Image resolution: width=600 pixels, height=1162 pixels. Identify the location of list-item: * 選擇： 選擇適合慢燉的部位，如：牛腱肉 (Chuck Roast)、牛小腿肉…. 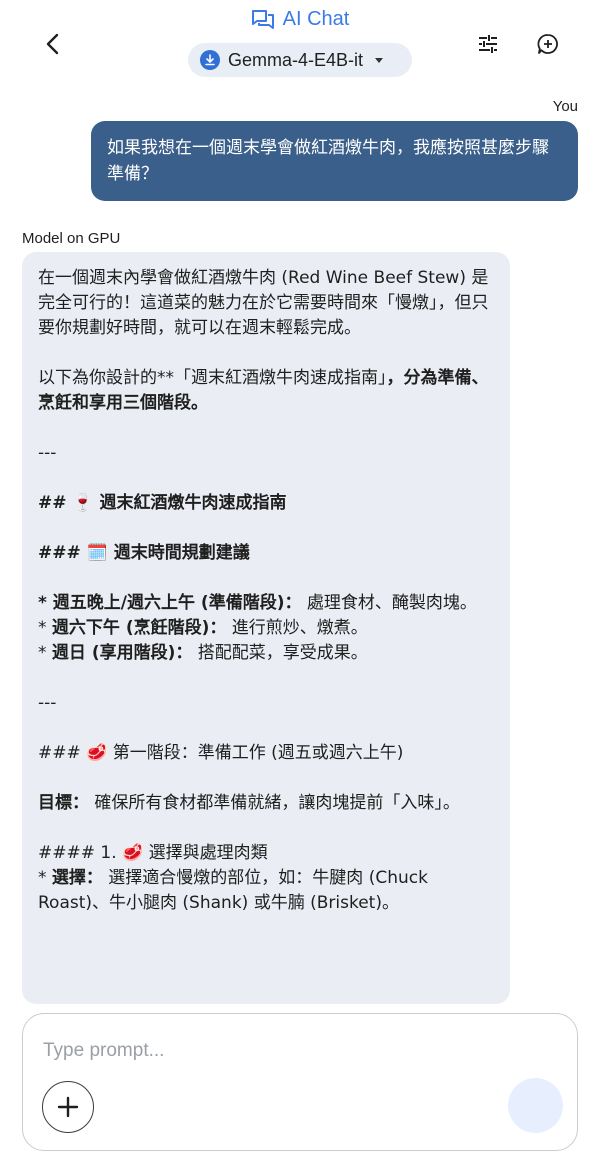
(233, 890).